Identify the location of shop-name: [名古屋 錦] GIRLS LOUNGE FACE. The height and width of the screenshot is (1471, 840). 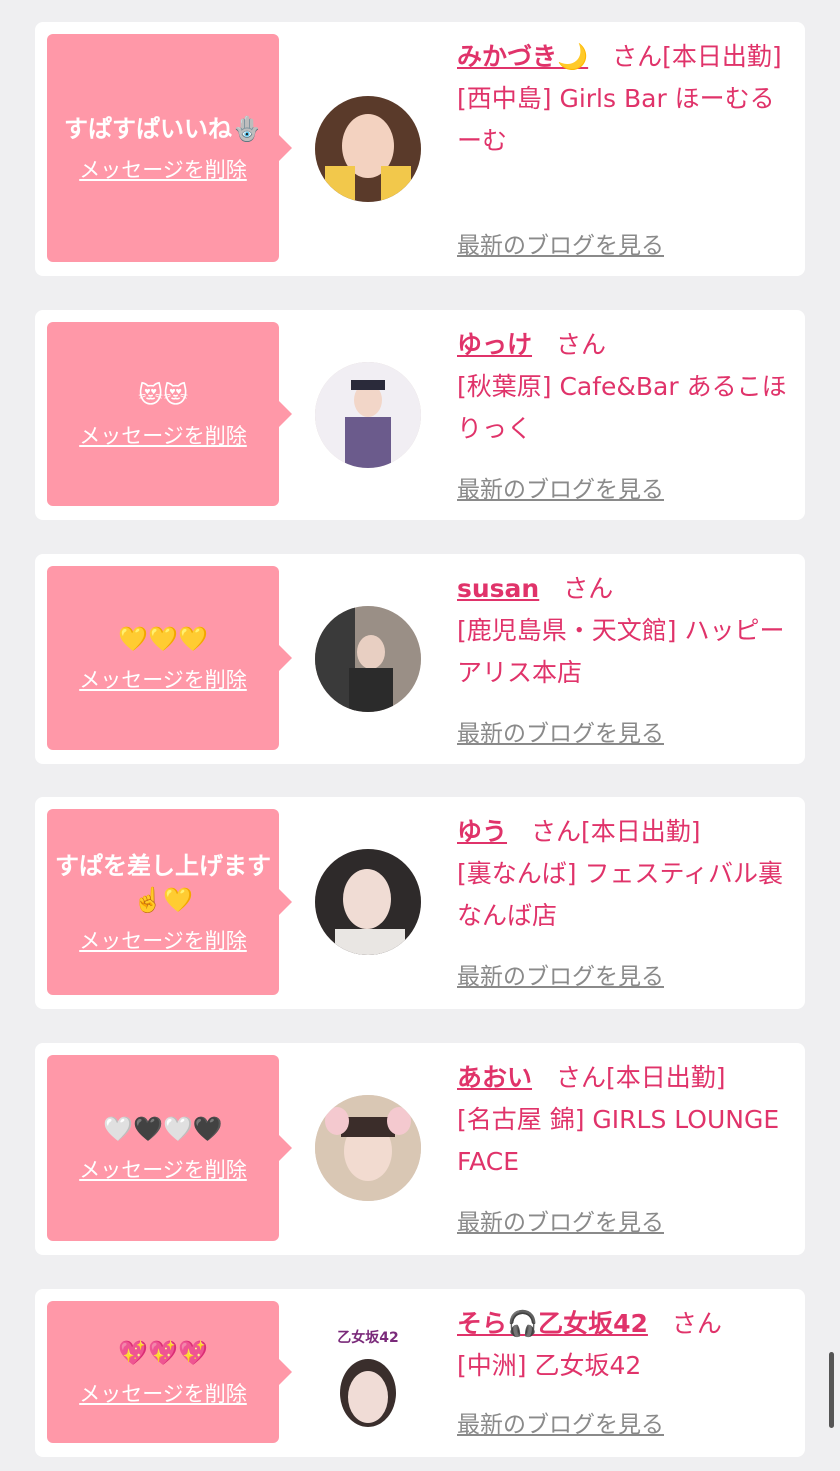
(618, 1140).